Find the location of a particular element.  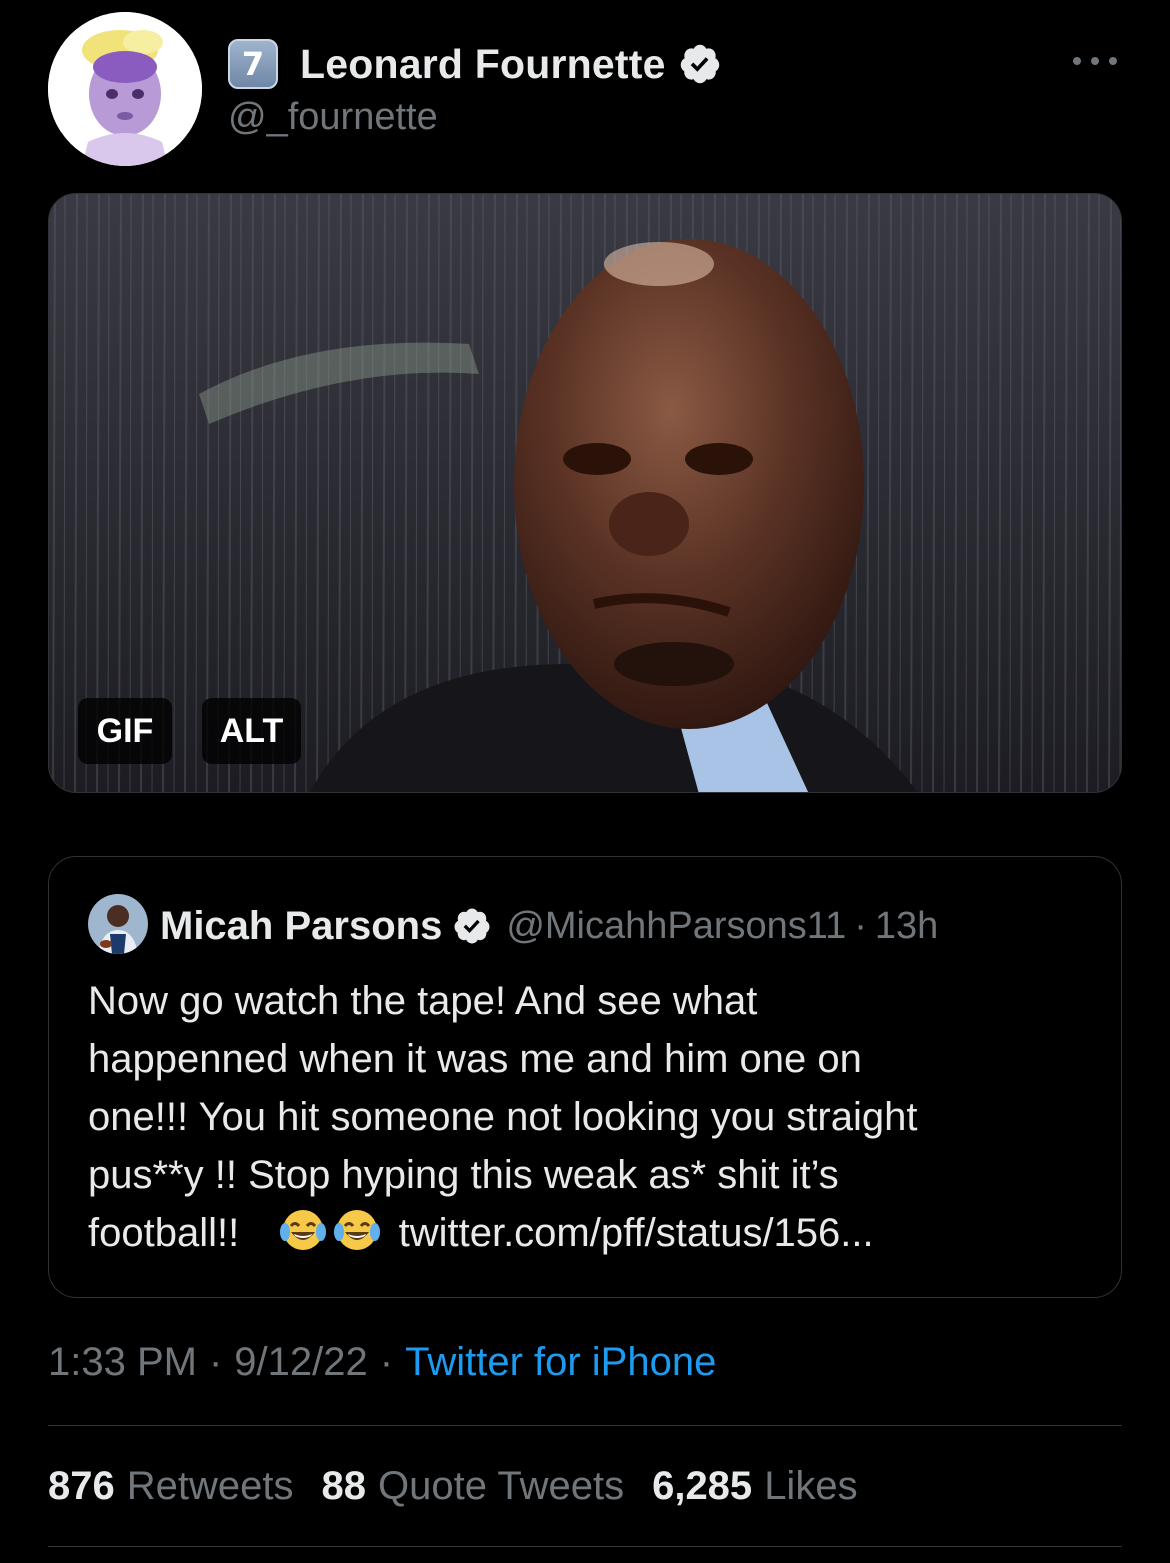

gif-badge: GIF is located at coordinates (125, 731).